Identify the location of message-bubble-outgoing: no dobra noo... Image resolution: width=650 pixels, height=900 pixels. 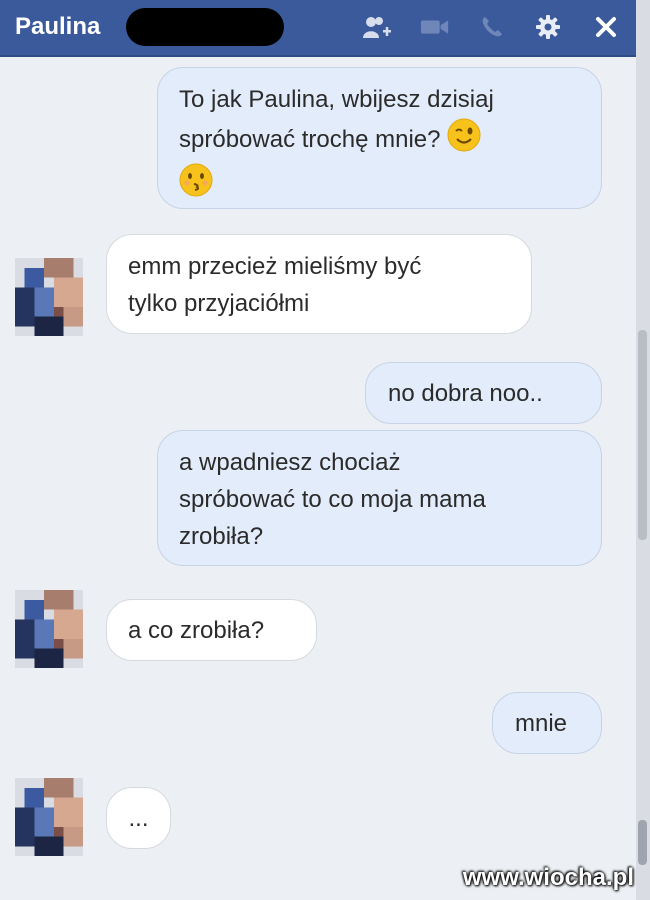
(483, 393).